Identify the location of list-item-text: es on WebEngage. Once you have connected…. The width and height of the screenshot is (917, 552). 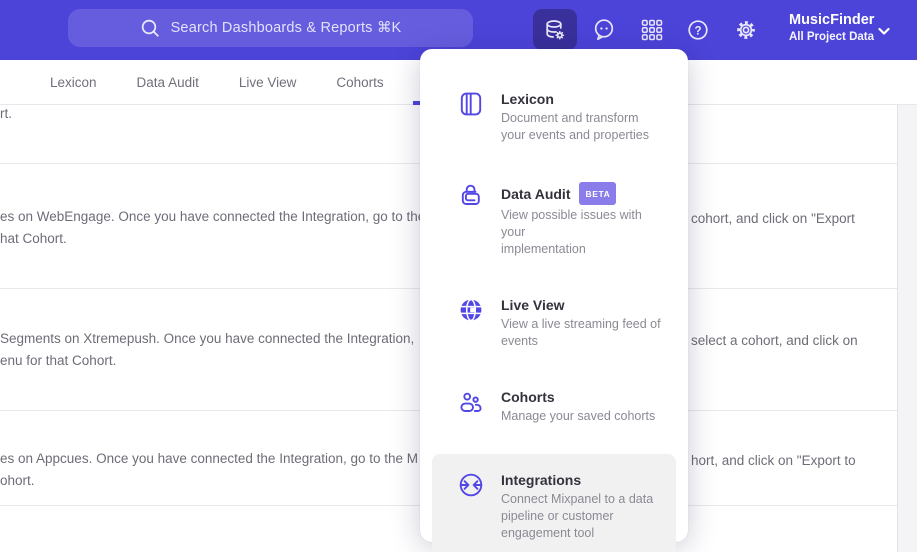
(213, 216).